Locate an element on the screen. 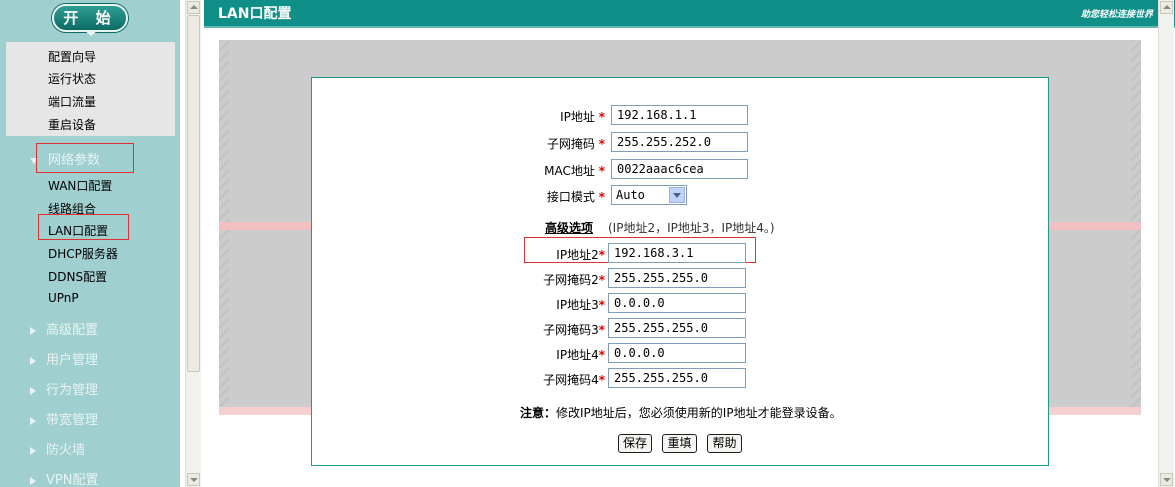 The height and width of the screenshot is (487, 1175). highlight-box-network is located at coordinates (85, 158).